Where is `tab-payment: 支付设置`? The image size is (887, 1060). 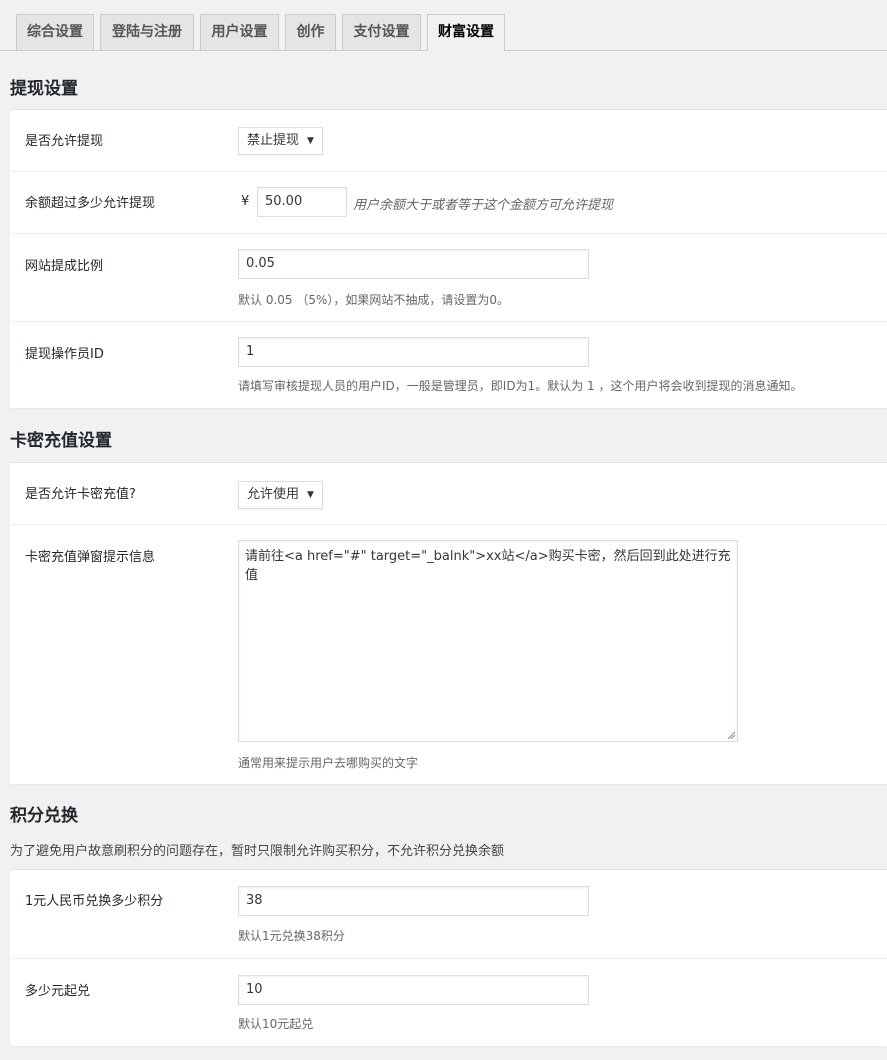 tab-payment: 支付设置 is located at coordinates (381, 32).